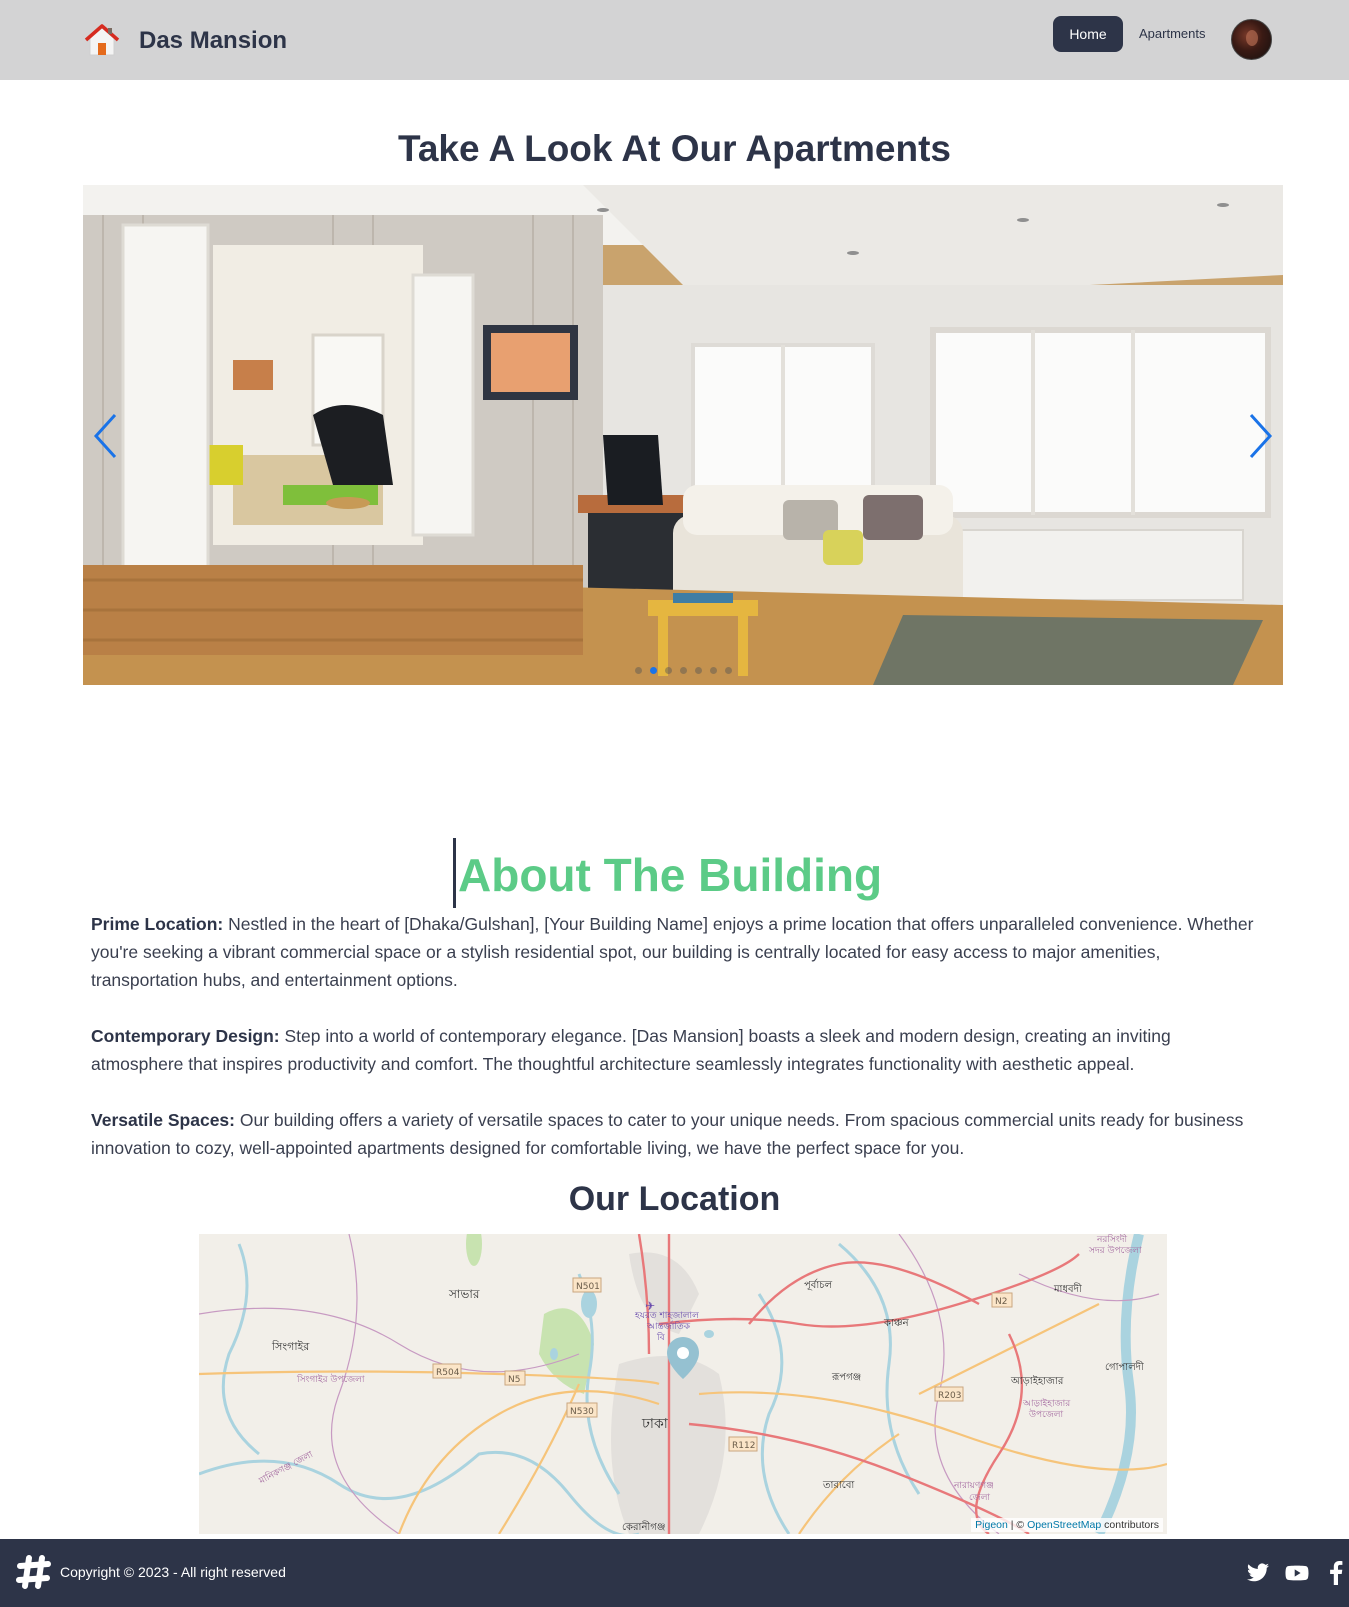 The width and height of the screenshot is (1349, 1607). Describe the element at coordinates (1297, 1573) in the screenshot. I see `youtube-icon` at that location.